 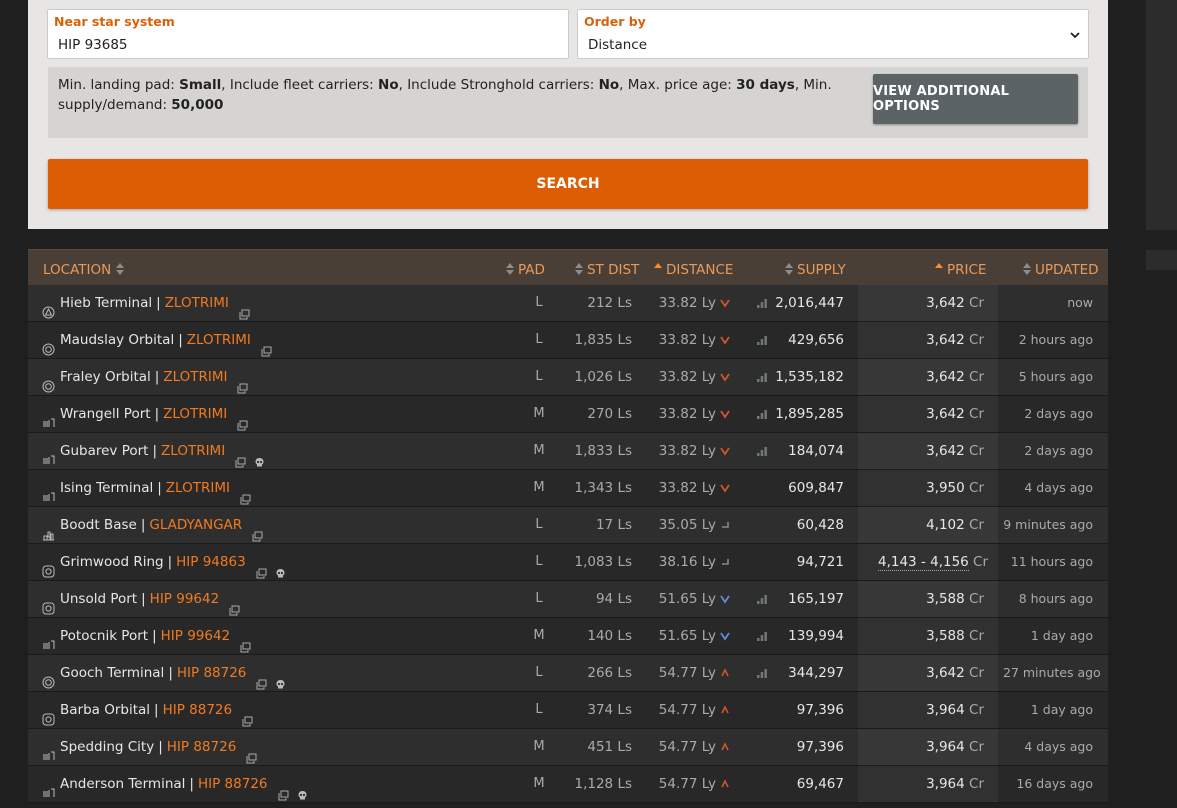 I want to click on order-by-value: Distance, so click(x=617, y=45).